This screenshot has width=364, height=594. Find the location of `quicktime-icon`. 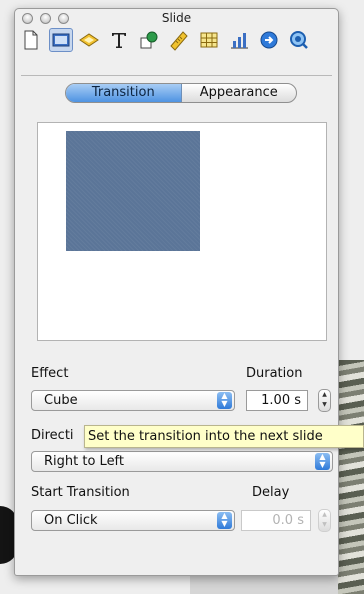

quicktime-icon is located at coordinates (299, 40).